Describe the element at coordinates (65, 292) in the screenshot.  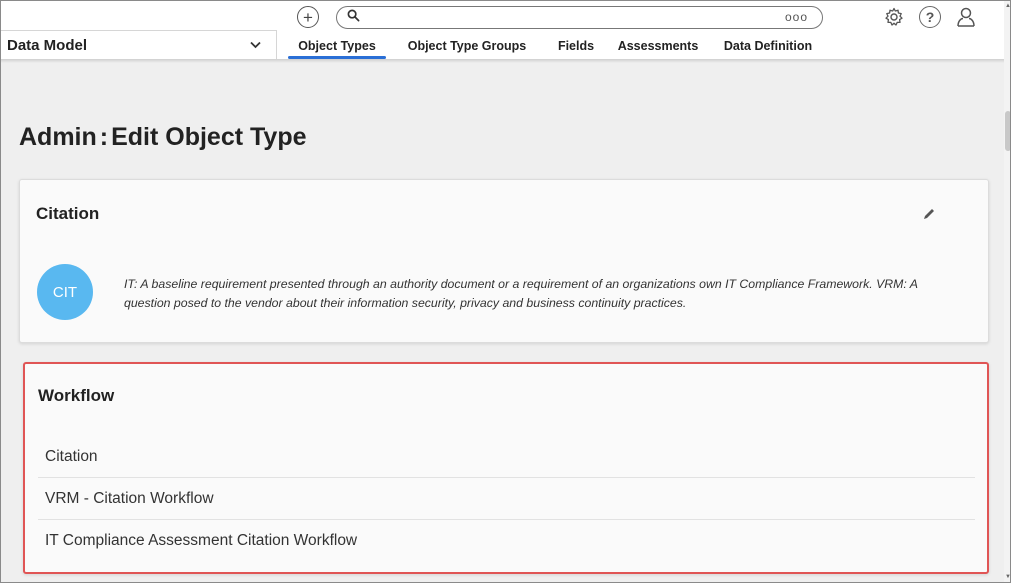
I see `object-type-avatar: CIT` at that location.